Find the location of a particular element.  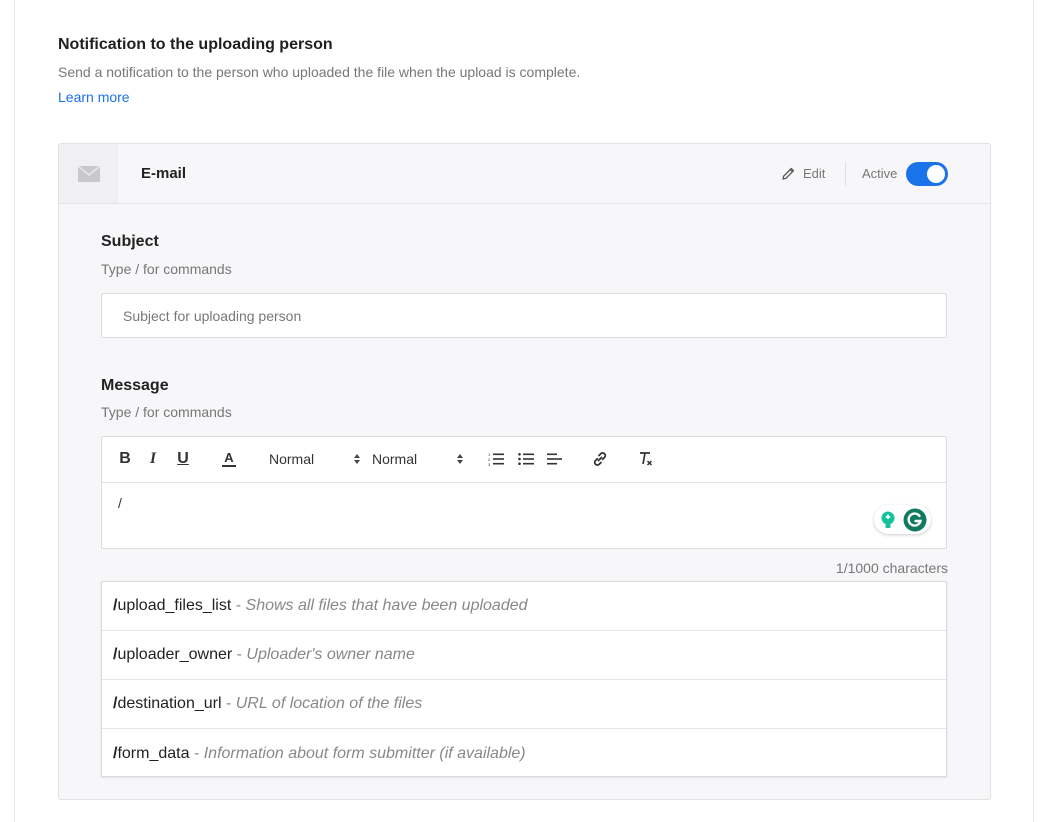

ordered-list-button: 123 is located at coordinates (496, 459).